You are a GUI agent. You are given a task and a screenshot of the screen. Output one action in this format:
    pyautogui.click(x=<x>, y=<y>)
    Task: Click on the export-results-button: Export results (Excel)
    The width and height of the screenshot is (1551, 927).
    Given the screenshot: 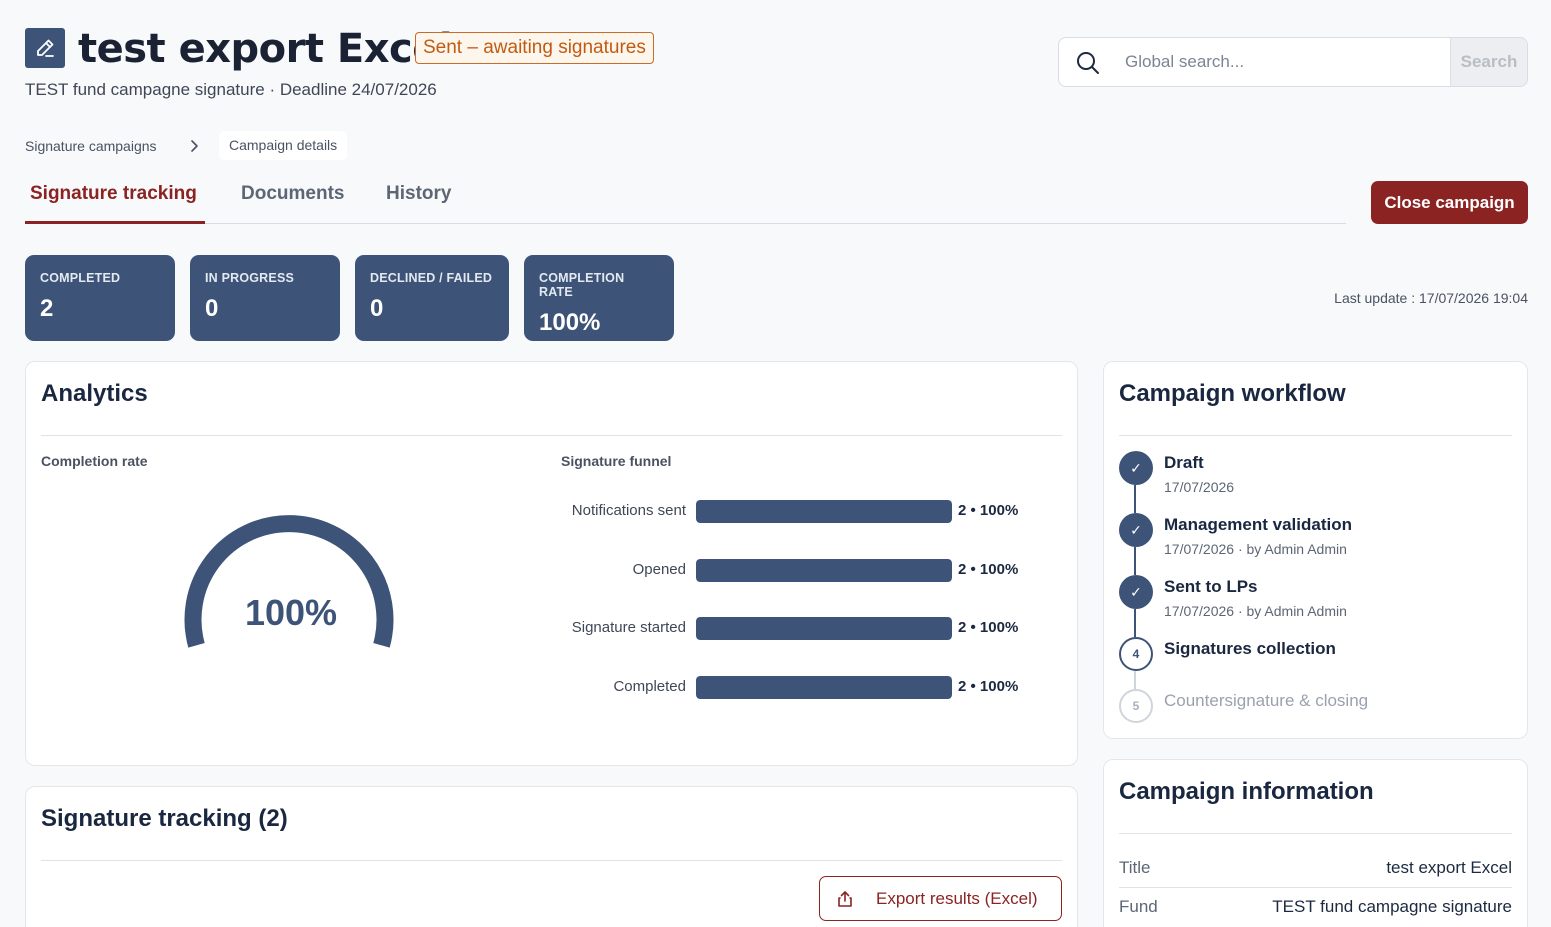 What is the action you would take?
    pyautogui.click(x=940, y=898)
    